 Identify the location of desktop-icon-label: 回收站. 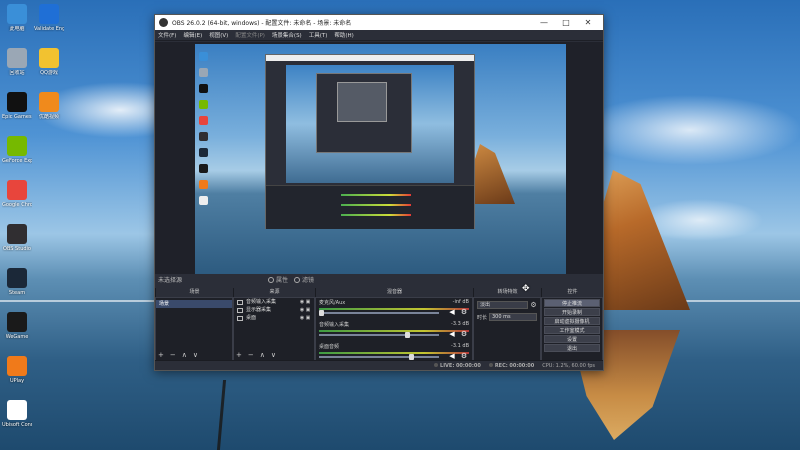
(17, 73).